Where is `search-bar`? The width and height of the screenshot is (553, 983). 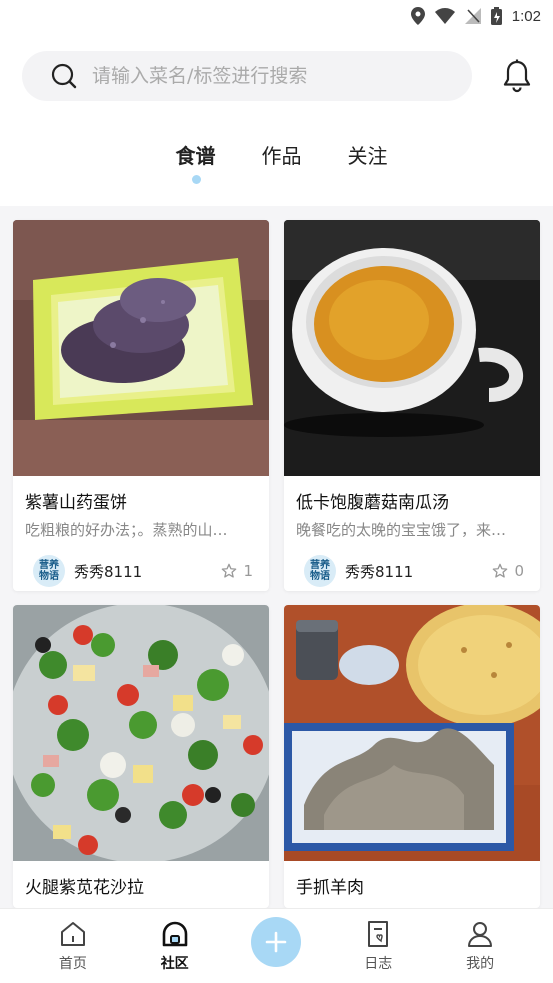 search-bar is located at coordinates (247, 76).